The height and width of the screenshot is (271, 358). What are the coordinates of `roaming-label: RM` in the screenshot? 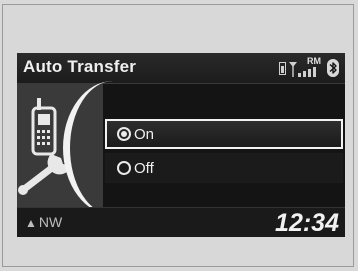 It's located at (314, 61).